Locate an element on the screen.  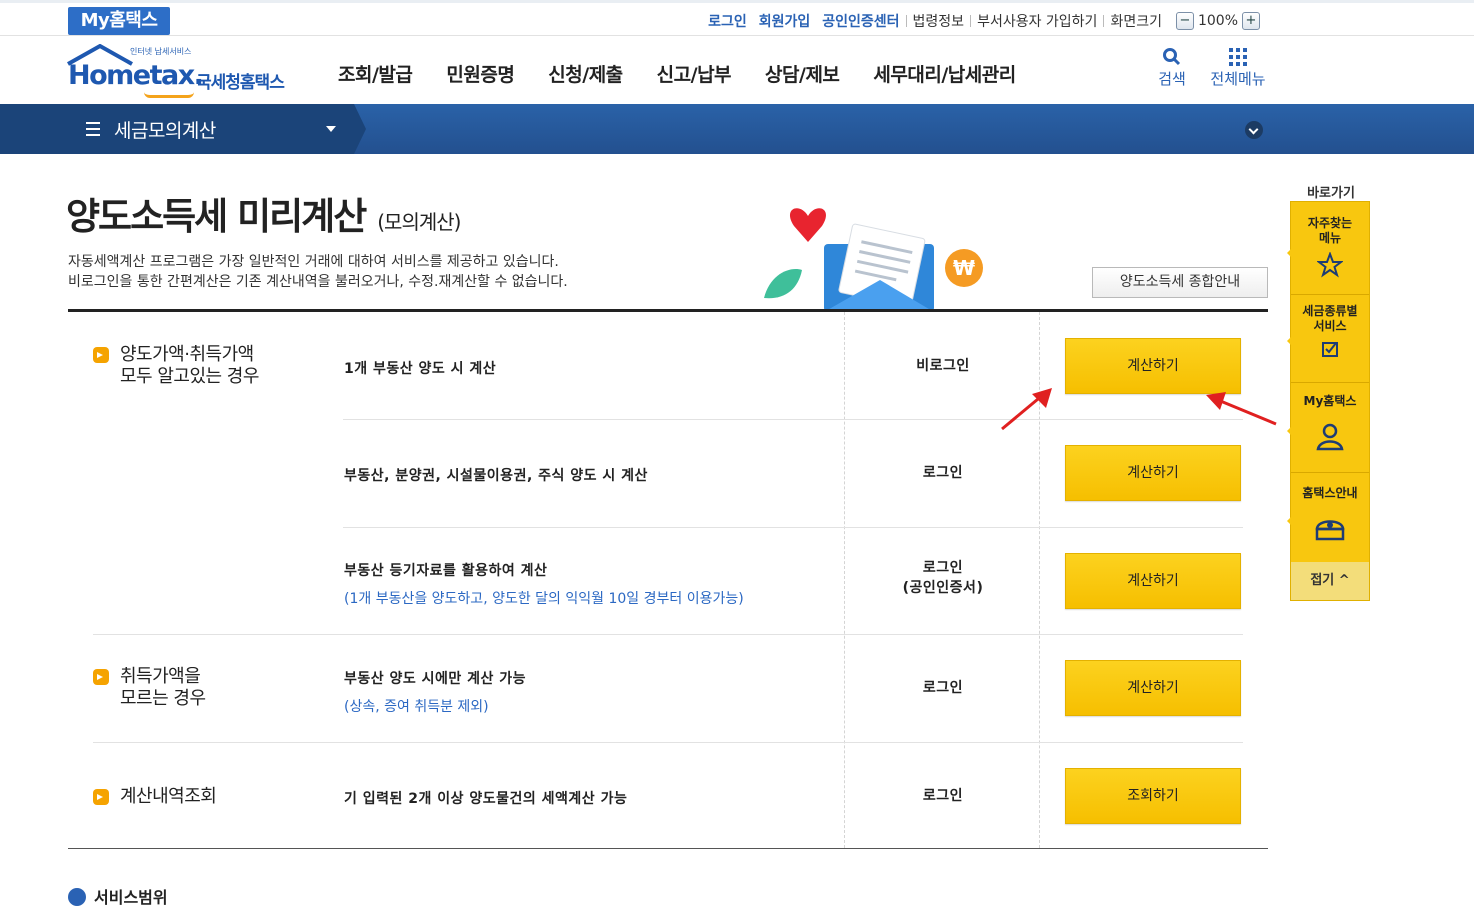
row-desc-text: 기 입력된 2개 이상 양도물건의 세액계산 가능 is located at coordinates (486, 799).